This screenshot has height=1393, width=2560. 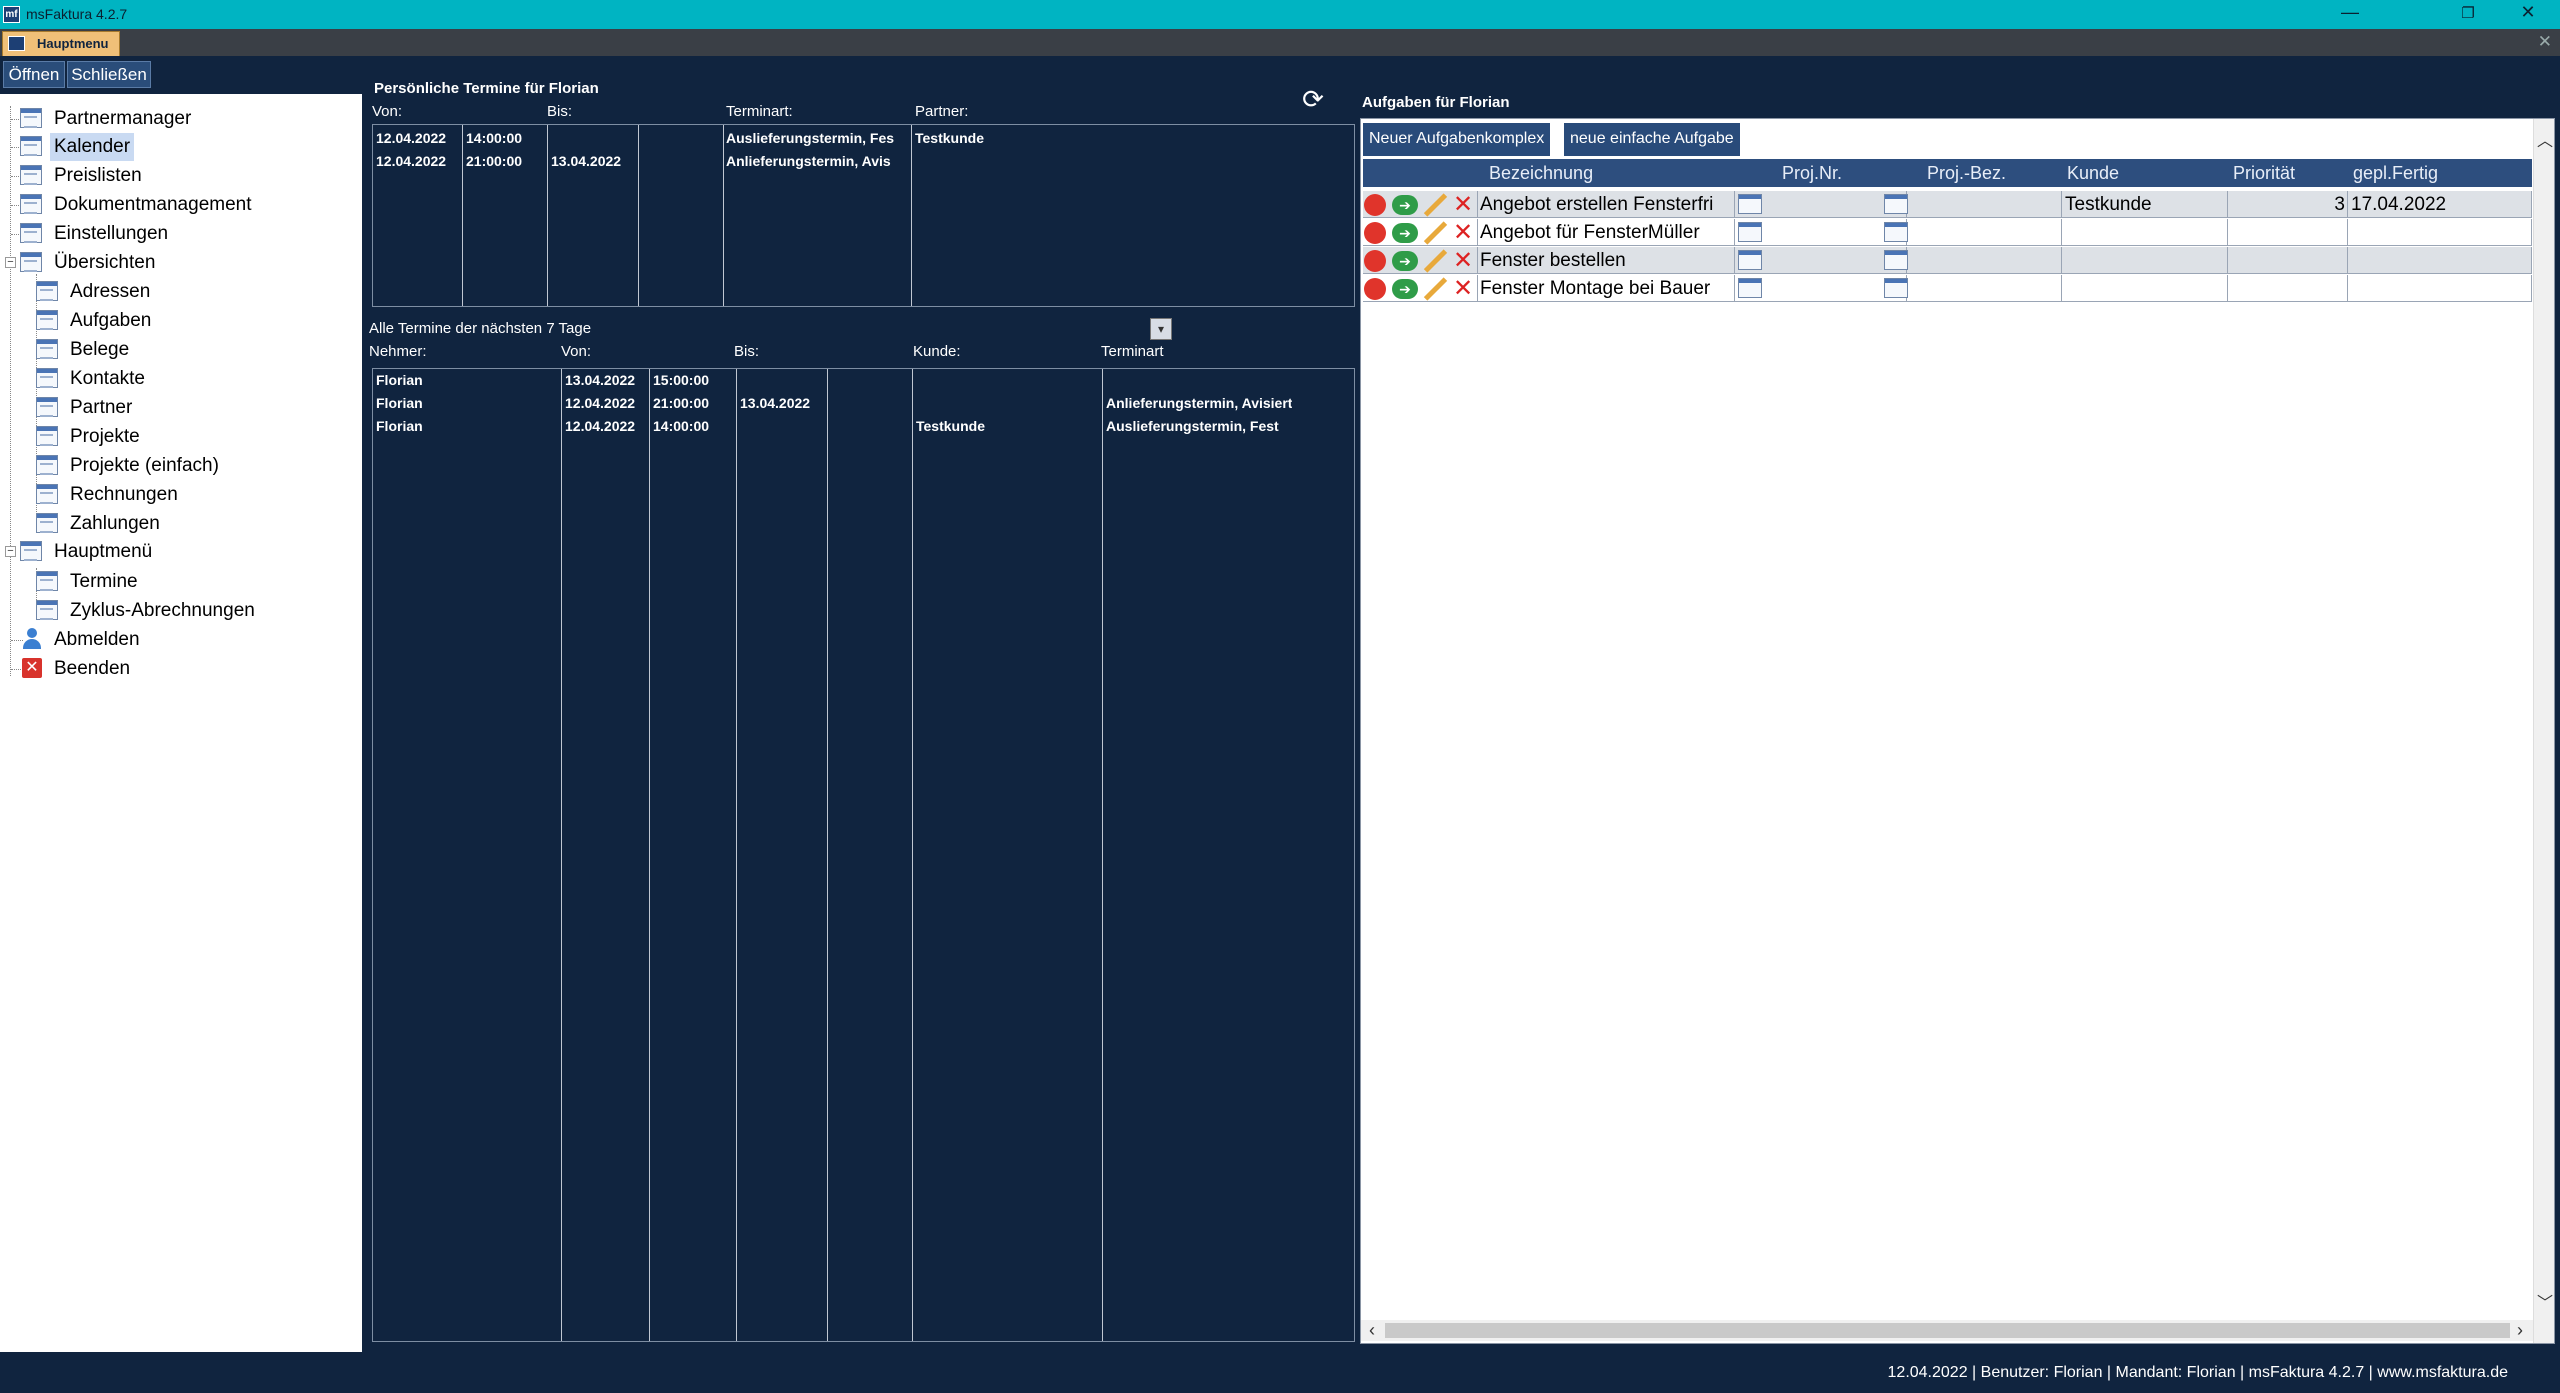 What do you see at coordinates (818, 138) in the screenshot?
I see `appt-terminart: Auslieferungstermin, Fes` at bounding box center [818, 138].